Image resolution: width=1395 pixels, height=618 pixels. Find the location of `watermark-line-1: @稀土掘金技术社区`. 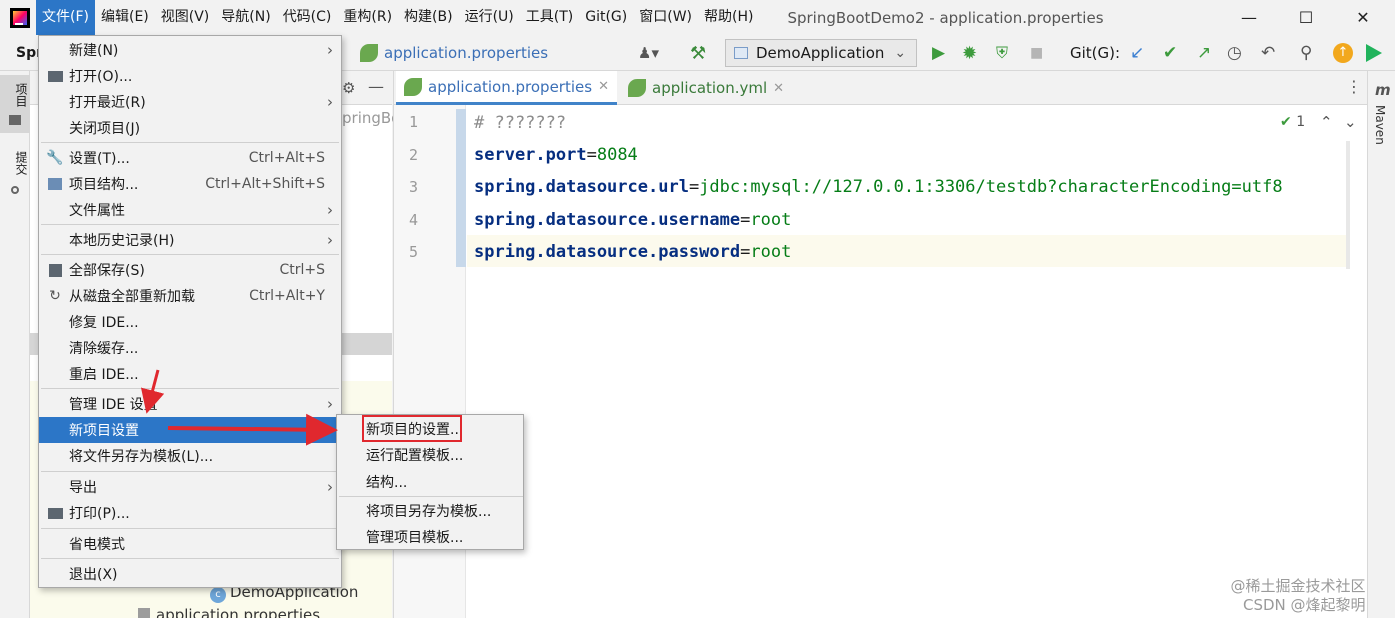

watermark-line-1: @稀土掘金技术社区 is located at coordinates (1298, 586).